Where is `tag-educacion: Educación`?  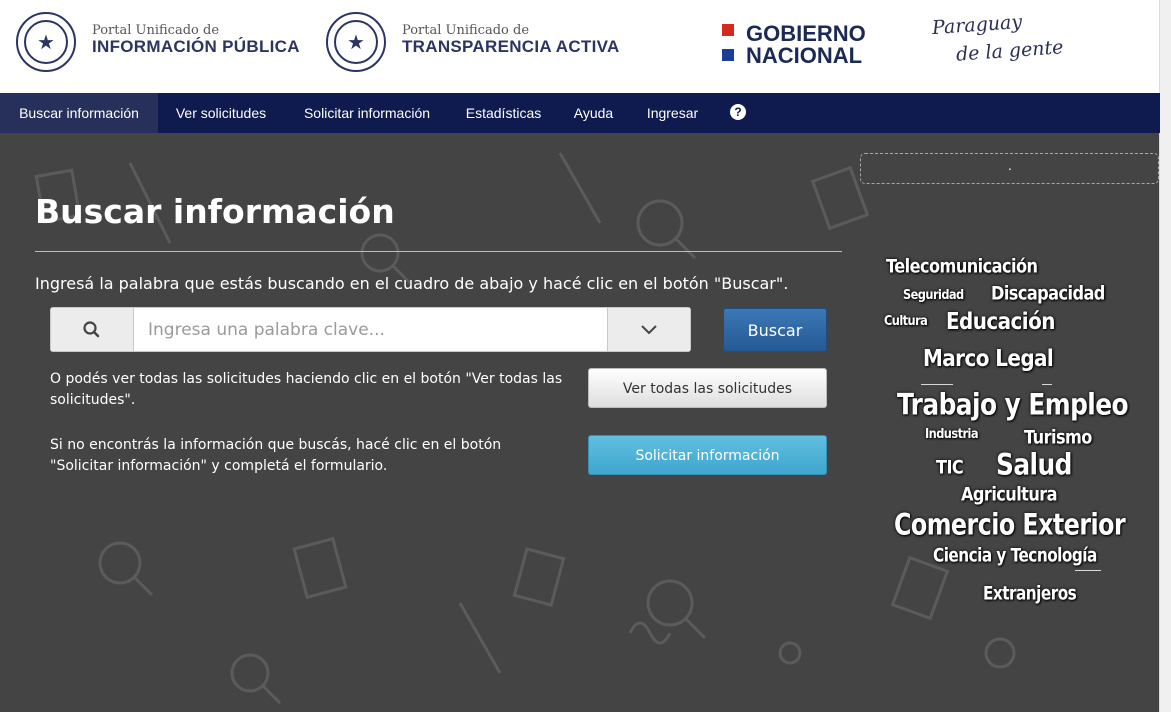 tag-educacion: Educación is located at coordinates (1000, 321).